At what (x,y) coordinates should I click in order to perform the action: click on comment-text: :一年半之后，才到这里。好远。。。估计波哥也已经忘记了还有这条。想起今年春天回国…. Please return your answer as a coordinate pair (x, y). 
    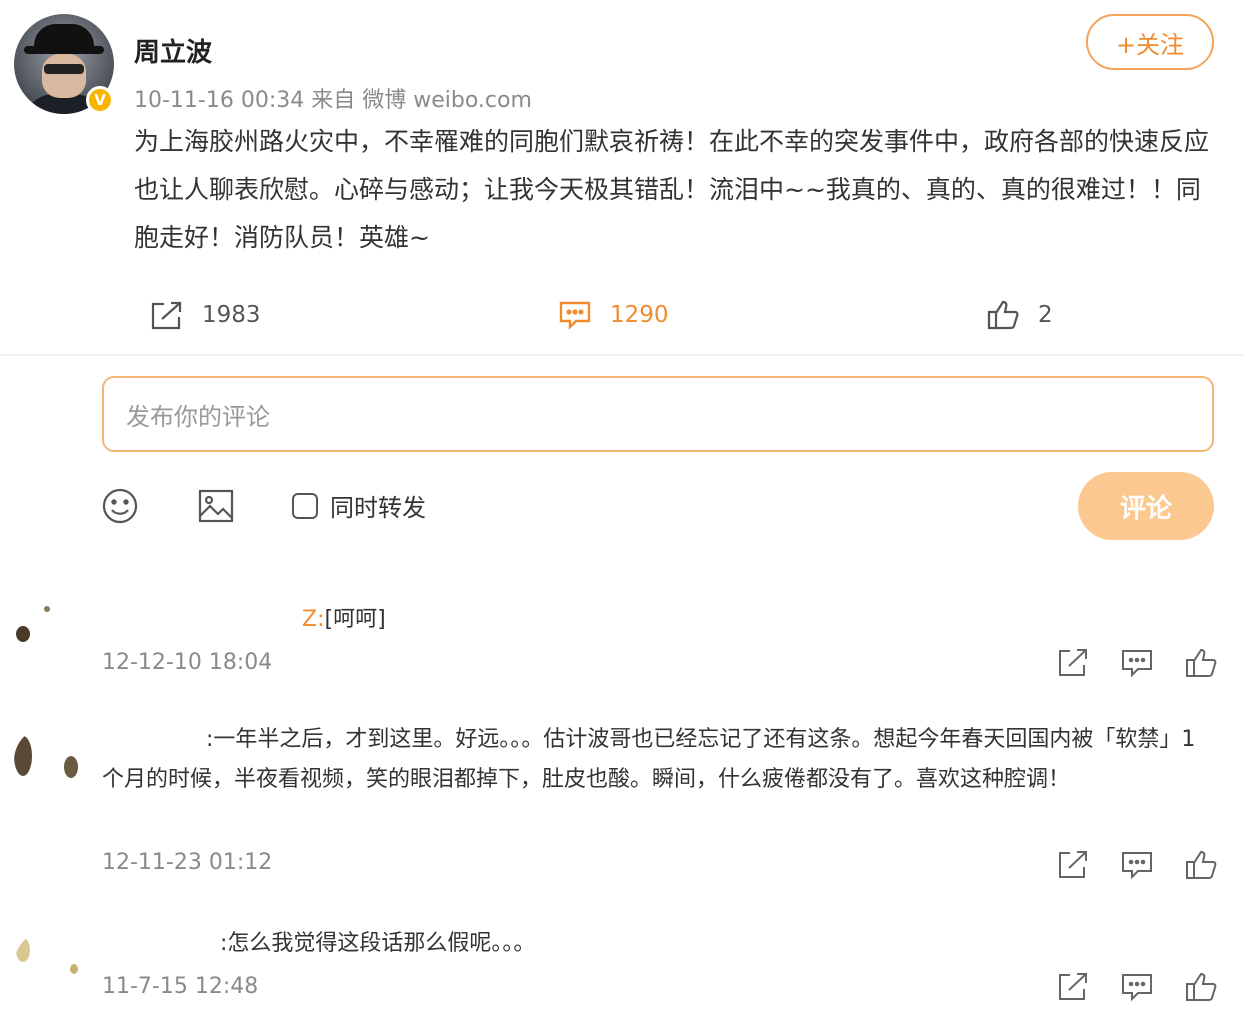
    Looking at the image, I should click on (649, 759).